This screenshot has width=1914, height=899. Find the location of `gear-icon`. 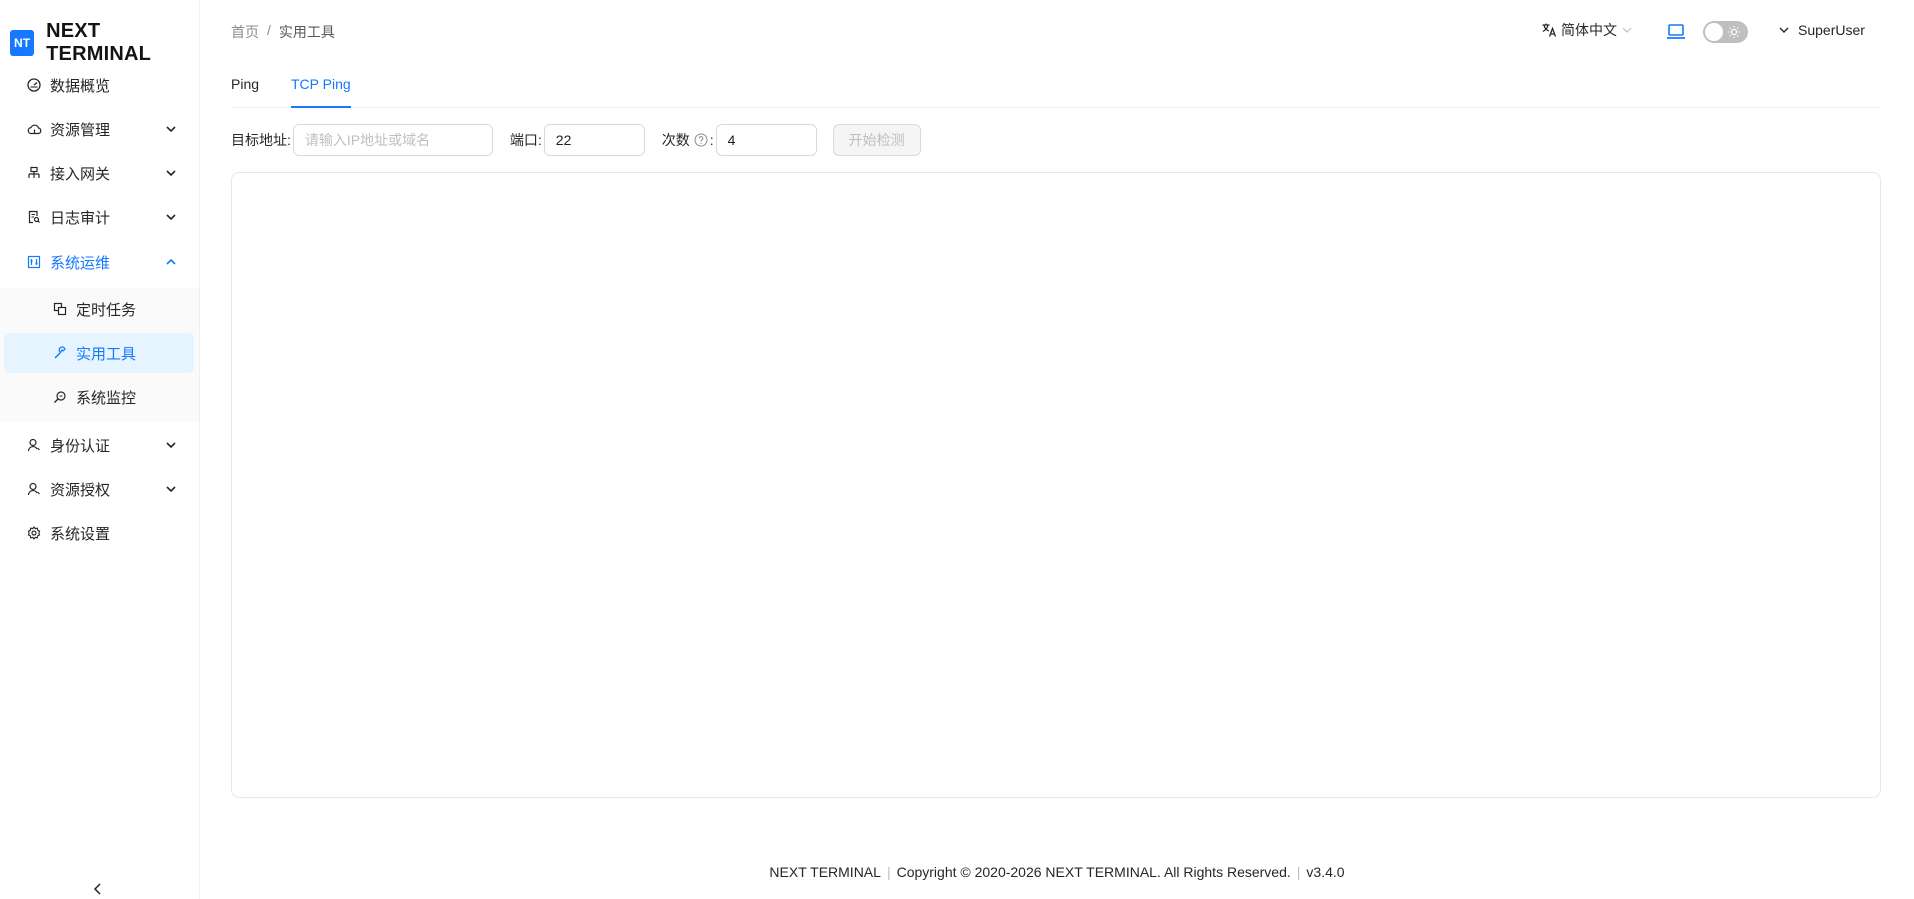

gear-icon is located at coordinates (34, 533).